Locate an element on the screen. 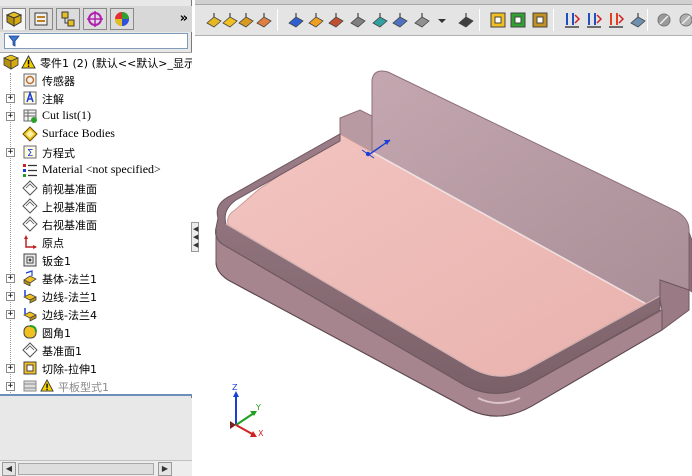 The image size is (692, 476). scroll-left-button: ◀ is located at coordinates (9, 469).